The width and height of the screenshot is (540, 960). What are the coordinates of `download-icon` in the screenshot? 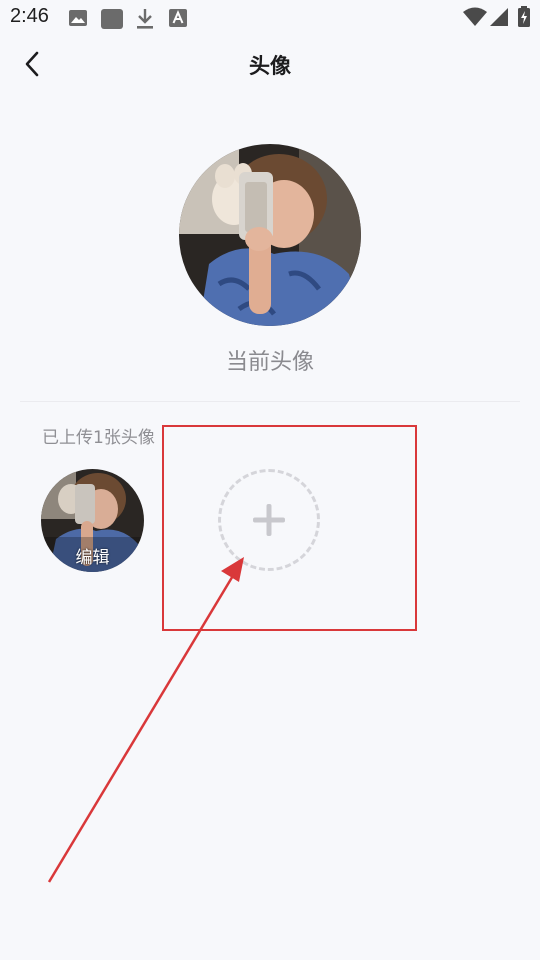 It's located at (145, 19).